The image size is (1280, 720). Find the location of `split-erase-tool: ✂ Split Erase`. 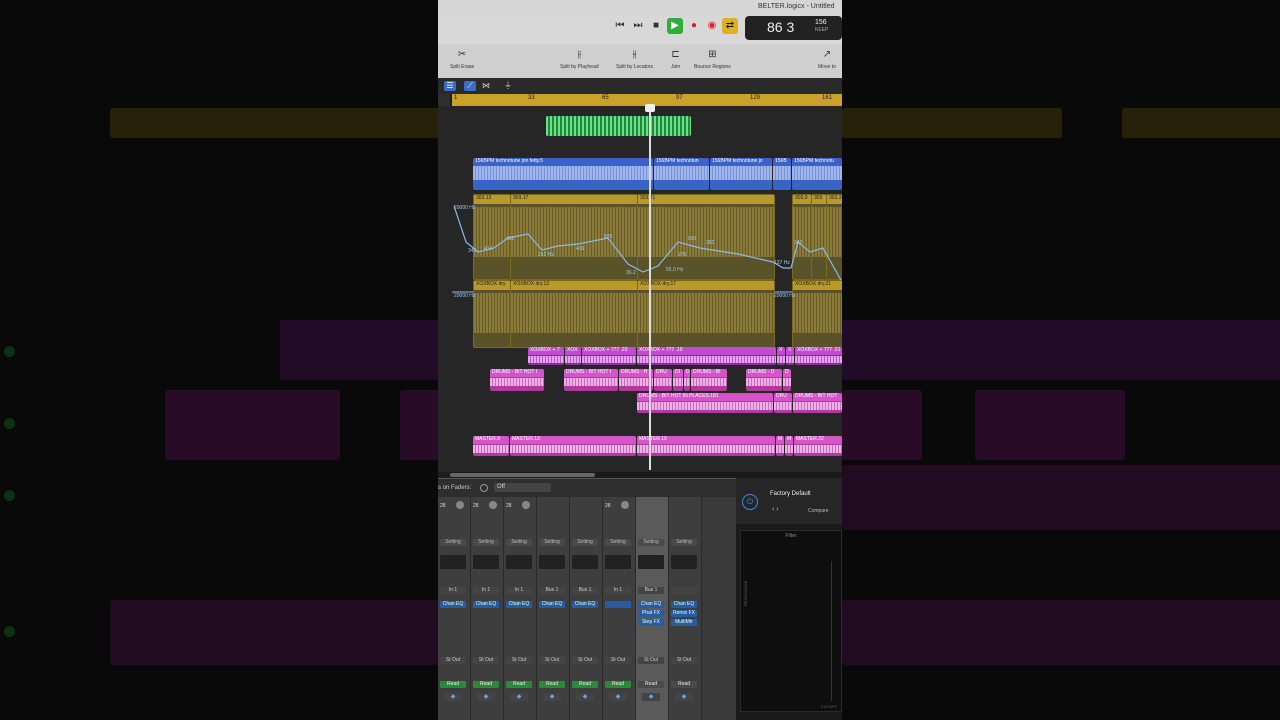

split-erase-tool: ✂ Split Erase is located at coordinates (462, 59).